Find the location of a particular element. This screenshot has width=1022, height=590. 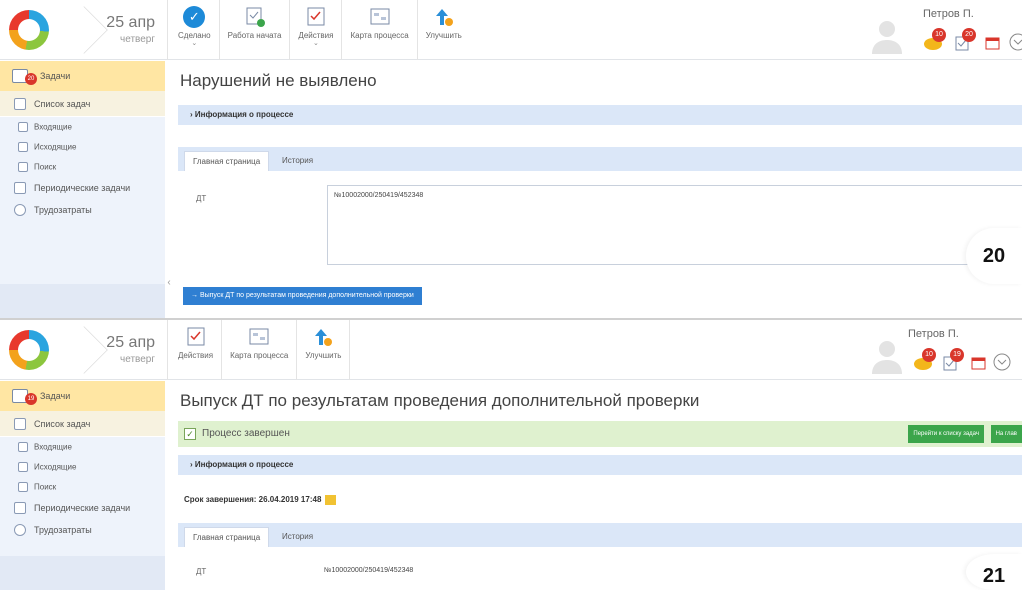

page-title: Нарушений не выявлено is located at coordinates (278, 80).